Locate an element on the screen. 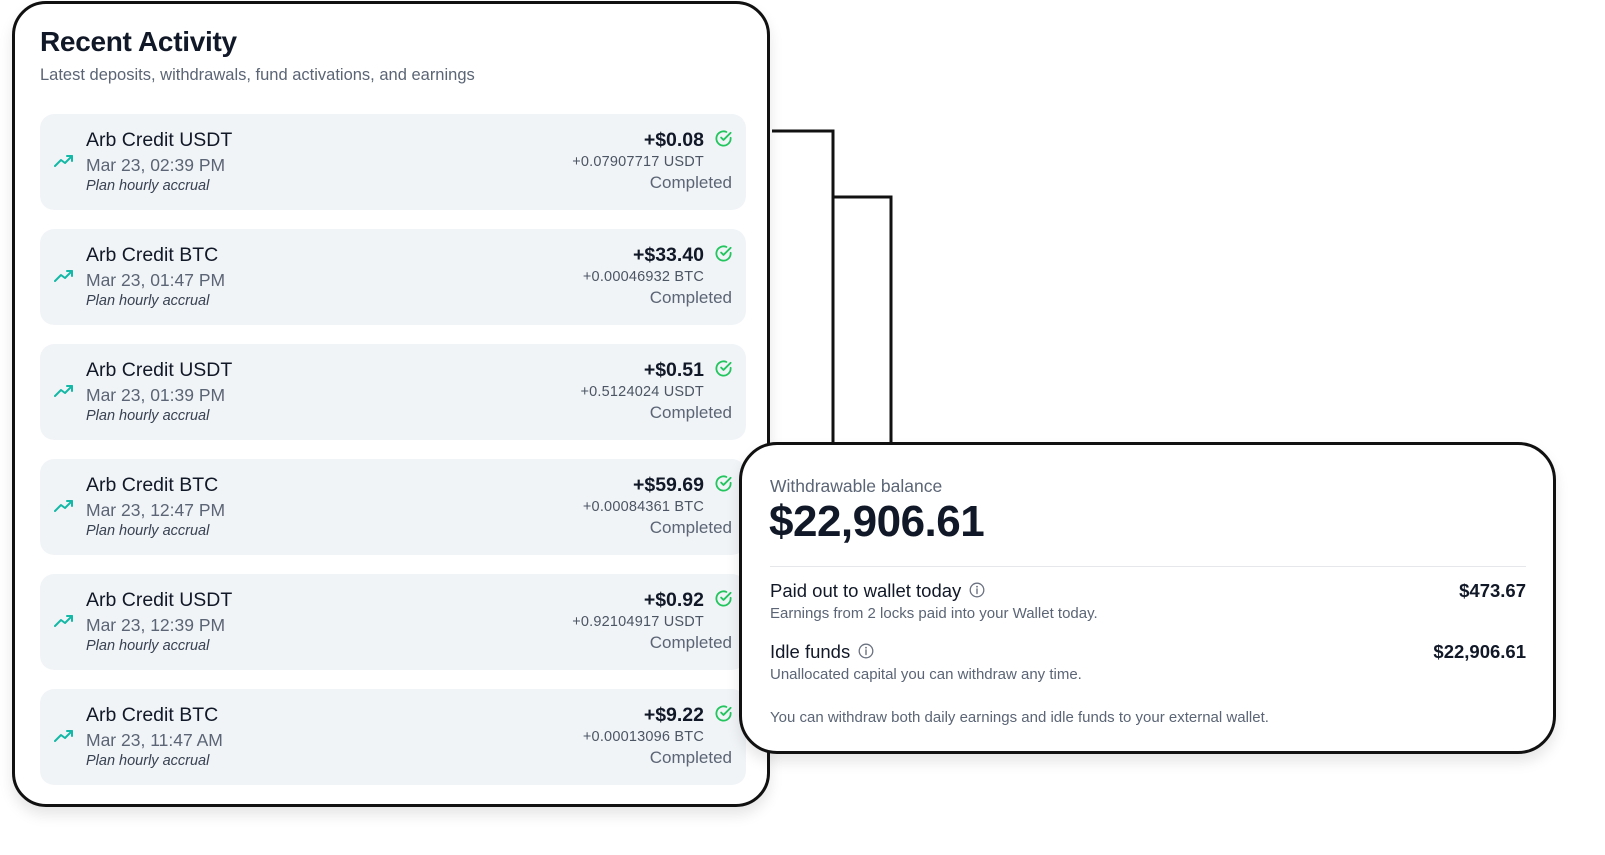 The height and width of the screenshot is (855, 1605). paid-out-today-value: $473.67 is located at coordinates (1492, 590).